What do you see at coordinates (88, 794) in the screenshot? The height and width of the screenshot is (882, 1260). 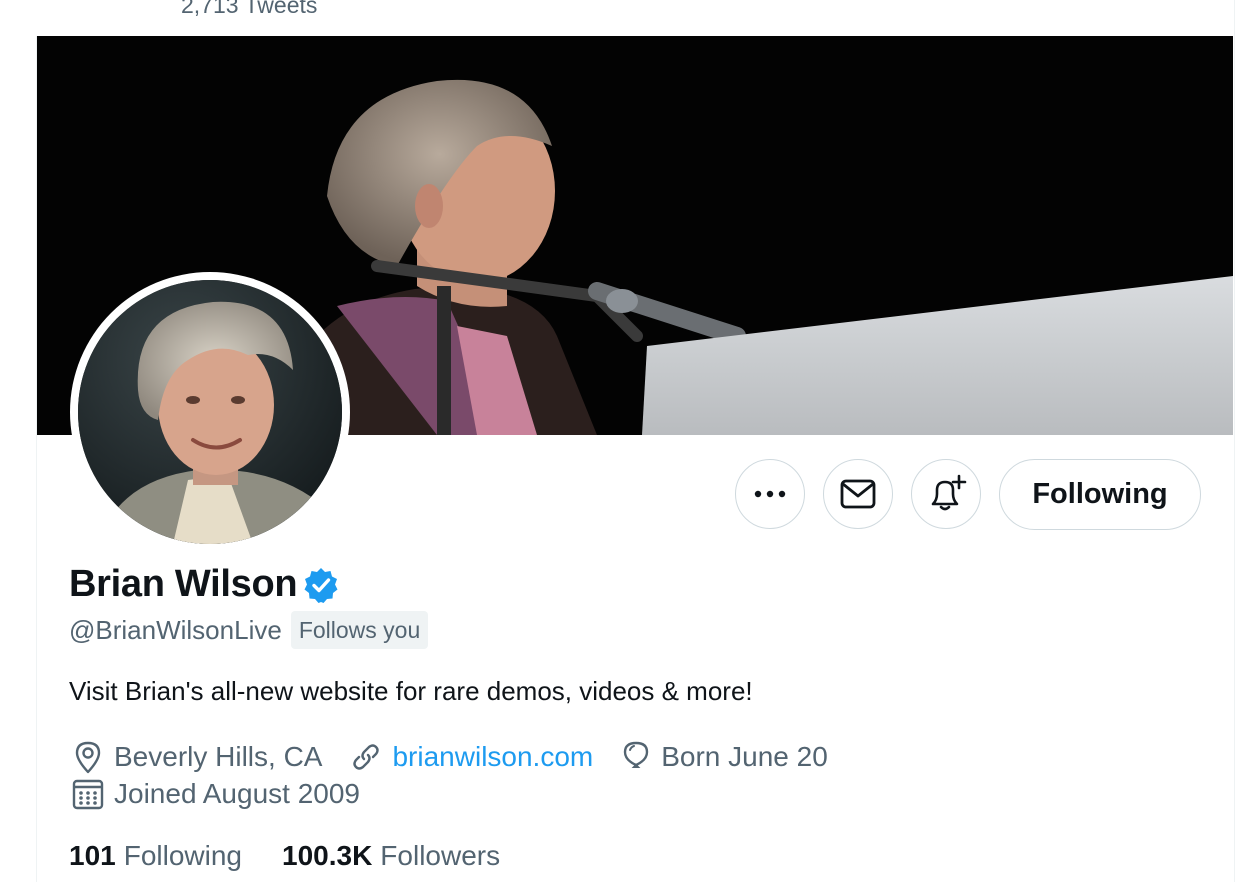 I see `calendar-icon` at bounding box center [88, 794].